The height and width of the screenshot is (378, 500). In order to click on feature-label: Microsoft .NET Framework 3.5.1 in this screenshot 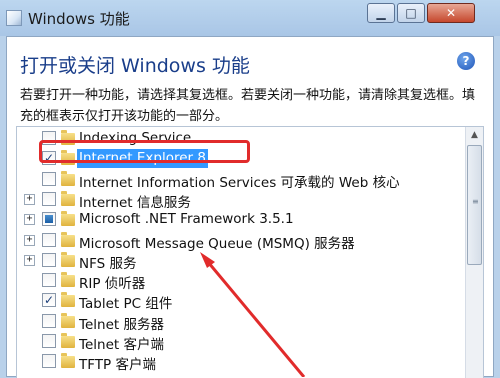, I will do `click(186, 219)`.